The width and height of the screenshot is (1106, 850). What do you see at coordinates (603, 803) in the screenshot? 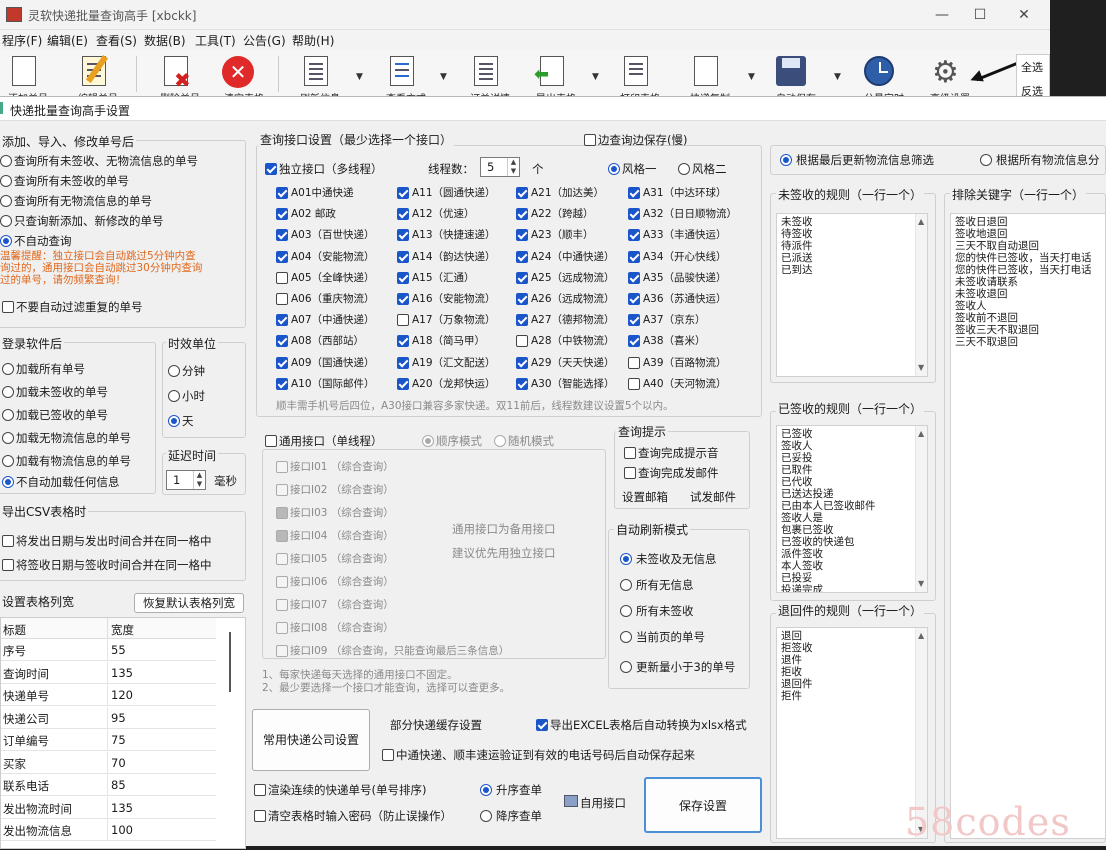
I see `own-interface-link: 自用接口` at bounding box center [603, 803].